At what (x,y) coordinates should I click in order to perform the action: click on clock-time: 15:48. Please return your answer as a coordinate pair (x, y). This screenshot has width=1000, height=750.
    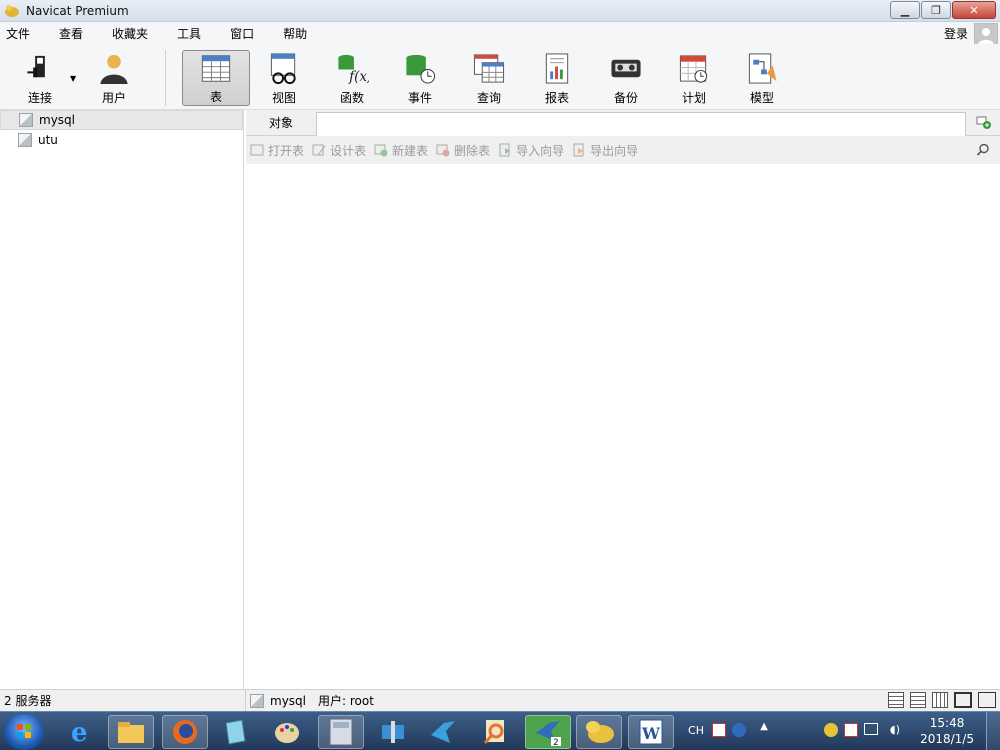
    Looking at the image, I should click on (947, 723).